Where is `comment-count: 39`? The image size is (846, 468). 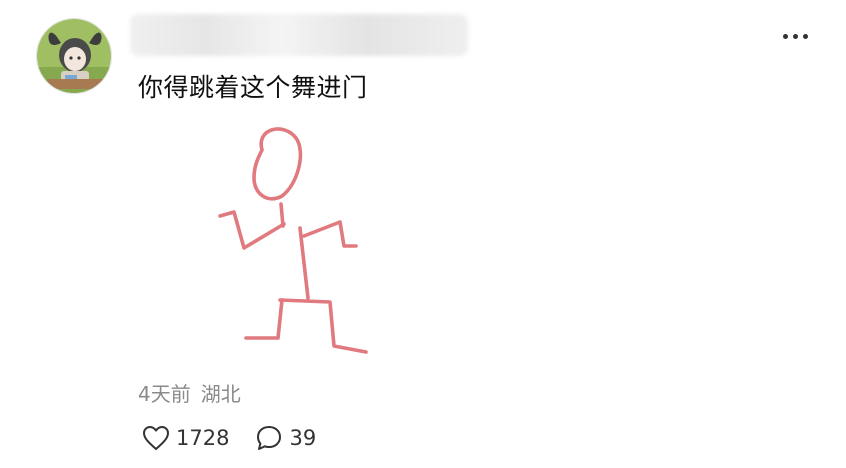
comment-count: 39 is located at coordinates (303, 438).